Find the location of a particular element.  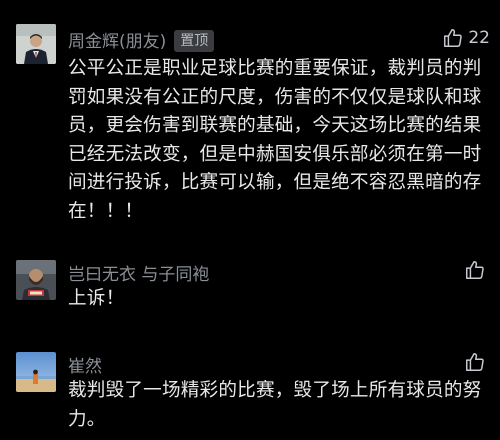

pinned-badge: 置顶 is located at coordinates (194, 41).